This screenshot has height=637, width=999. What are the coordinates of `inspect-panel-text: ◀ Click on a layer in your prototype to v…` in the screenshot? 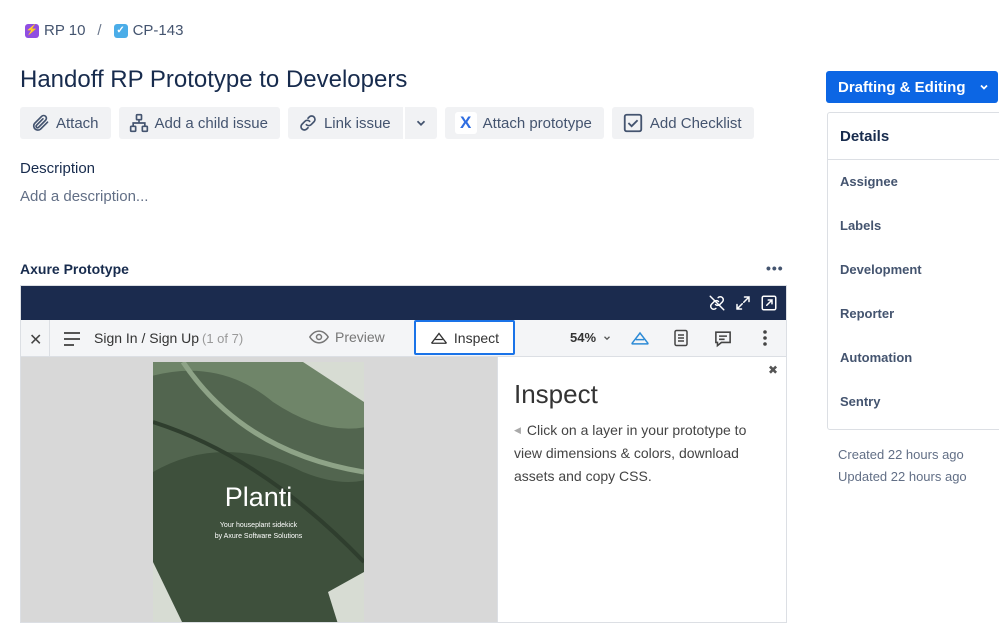 It's located at (645, 453).